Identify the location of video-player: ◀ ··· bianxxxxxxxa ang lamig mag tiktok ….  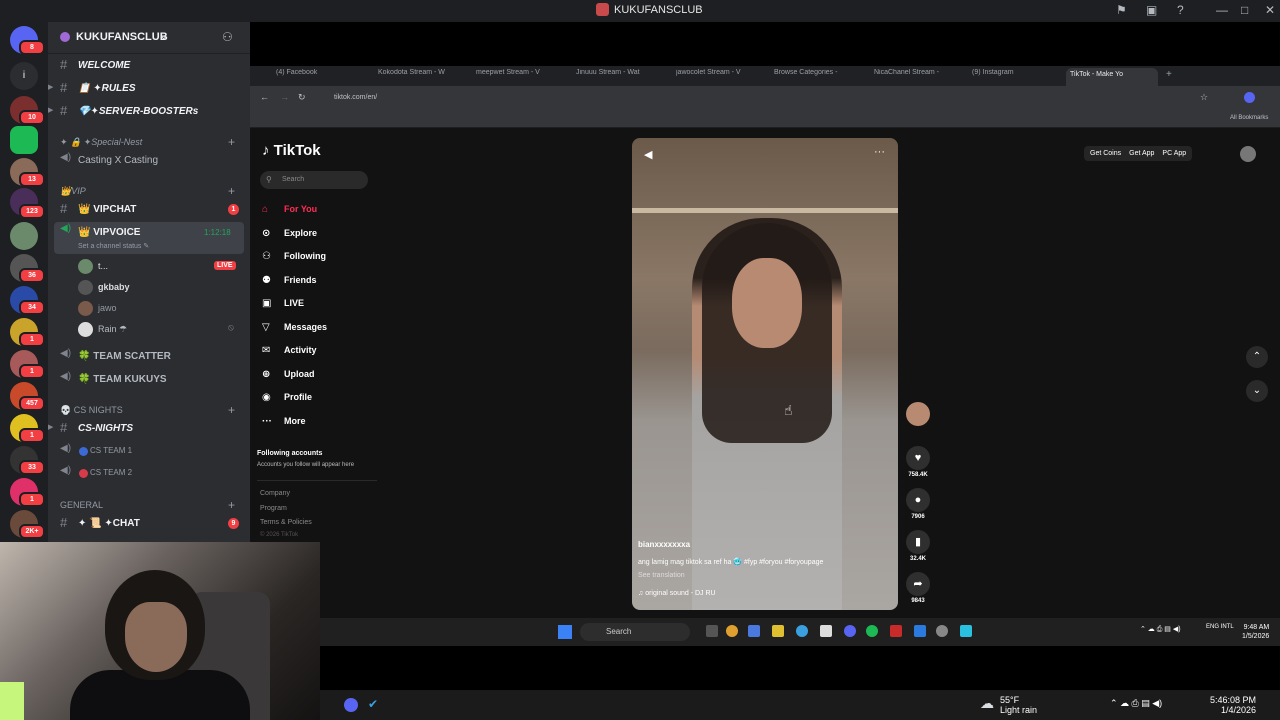
(765, 374).